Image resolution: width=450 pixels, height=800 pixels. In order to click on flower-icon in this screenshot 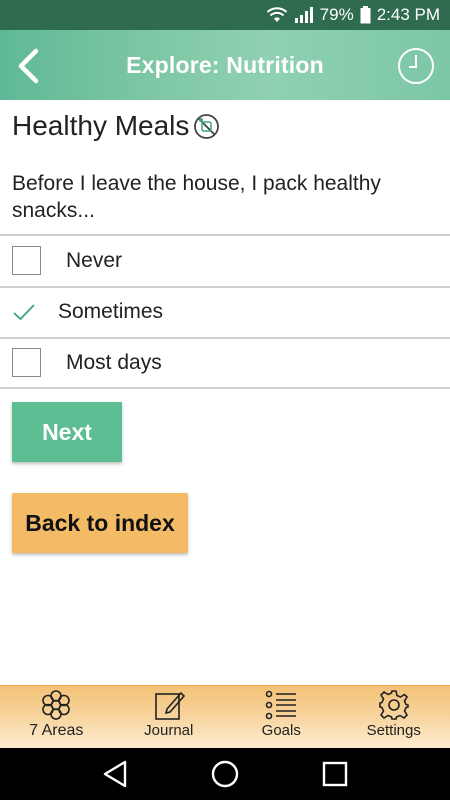, I will do `click(56, 705)`.